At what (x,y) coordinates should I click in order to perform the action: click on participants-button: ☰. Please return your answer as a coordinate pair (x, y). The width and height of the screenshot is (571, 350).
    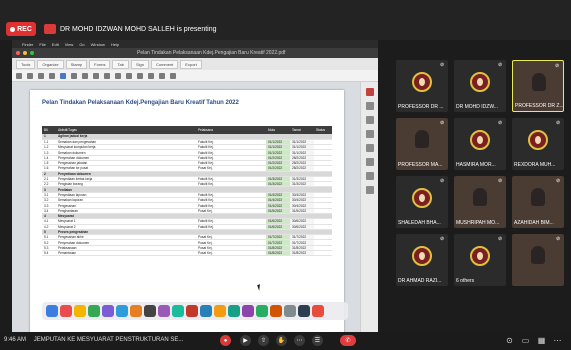
    Looking at the image, I should click on (317, 340).